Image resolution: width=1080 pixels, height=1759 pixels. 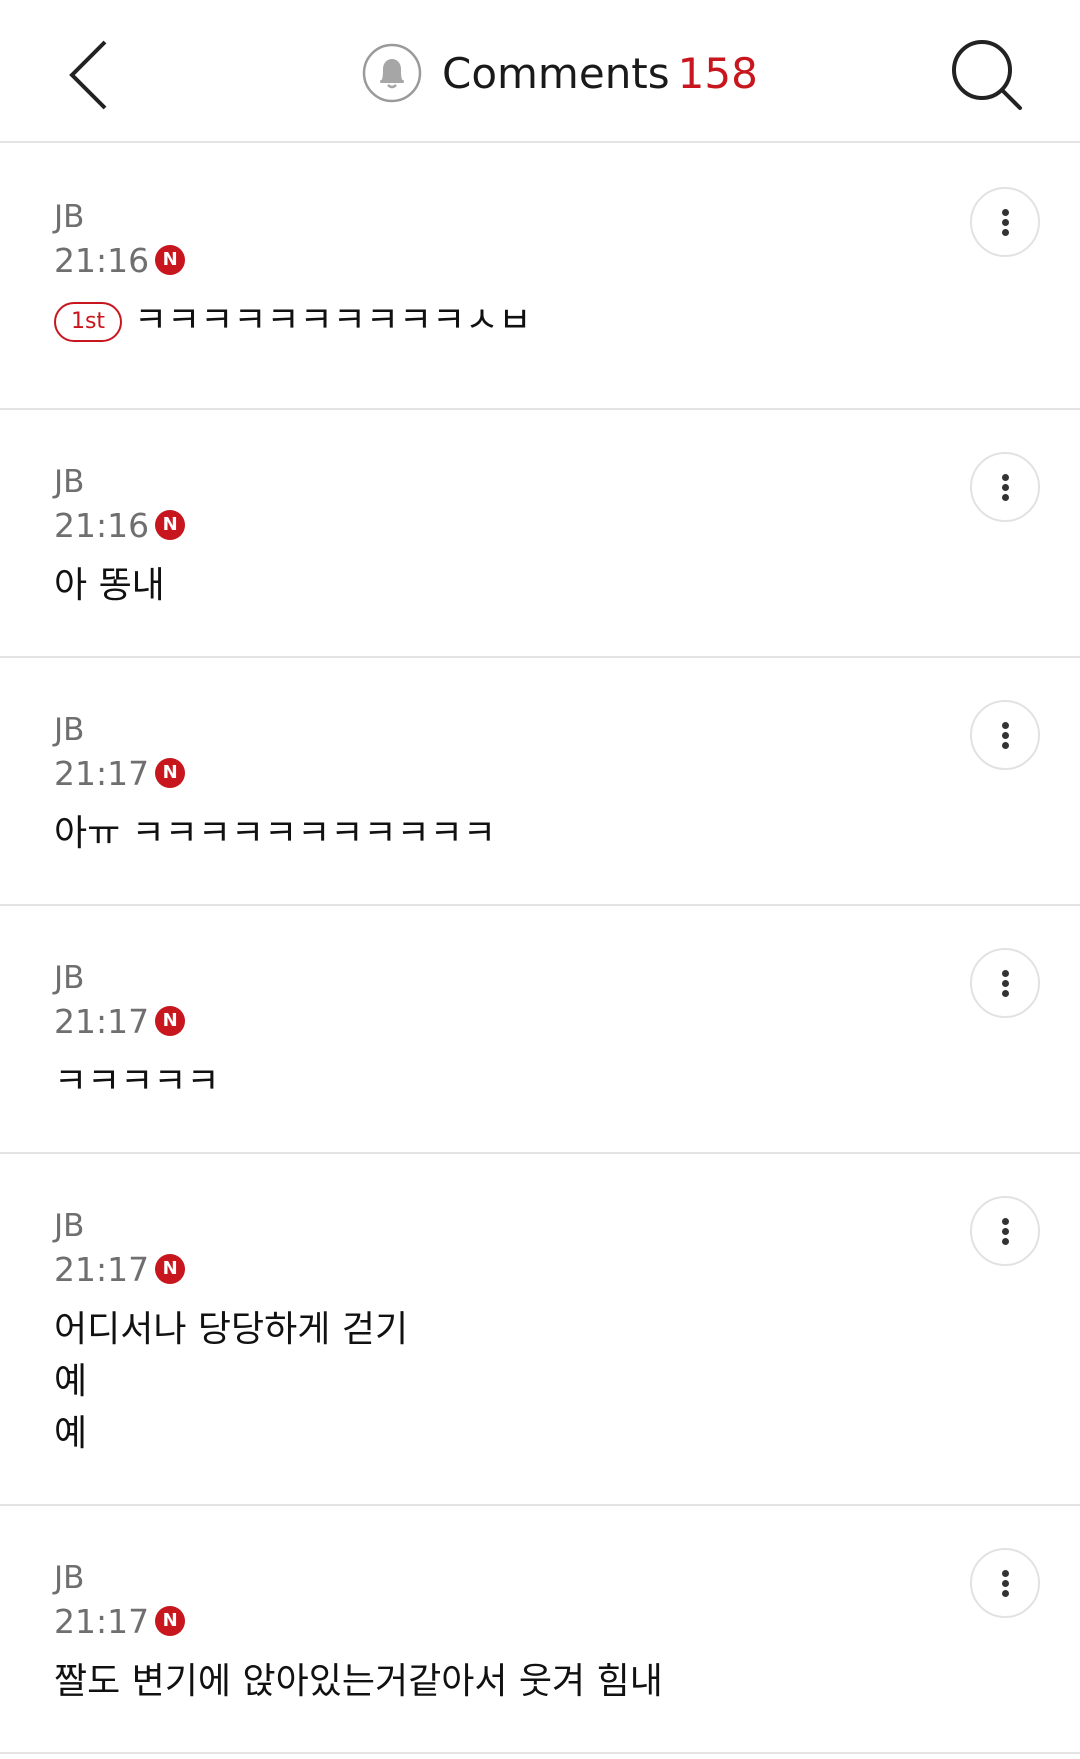 What do you see at coordinates (540, 782) in the screenshot?
I see `comment-item: JB 21:17 N 아ㅠ ㅋㅋㅋㅋㅋㅋㅋㅋㅋㅋㅋ` at bounding box center [540, 782].